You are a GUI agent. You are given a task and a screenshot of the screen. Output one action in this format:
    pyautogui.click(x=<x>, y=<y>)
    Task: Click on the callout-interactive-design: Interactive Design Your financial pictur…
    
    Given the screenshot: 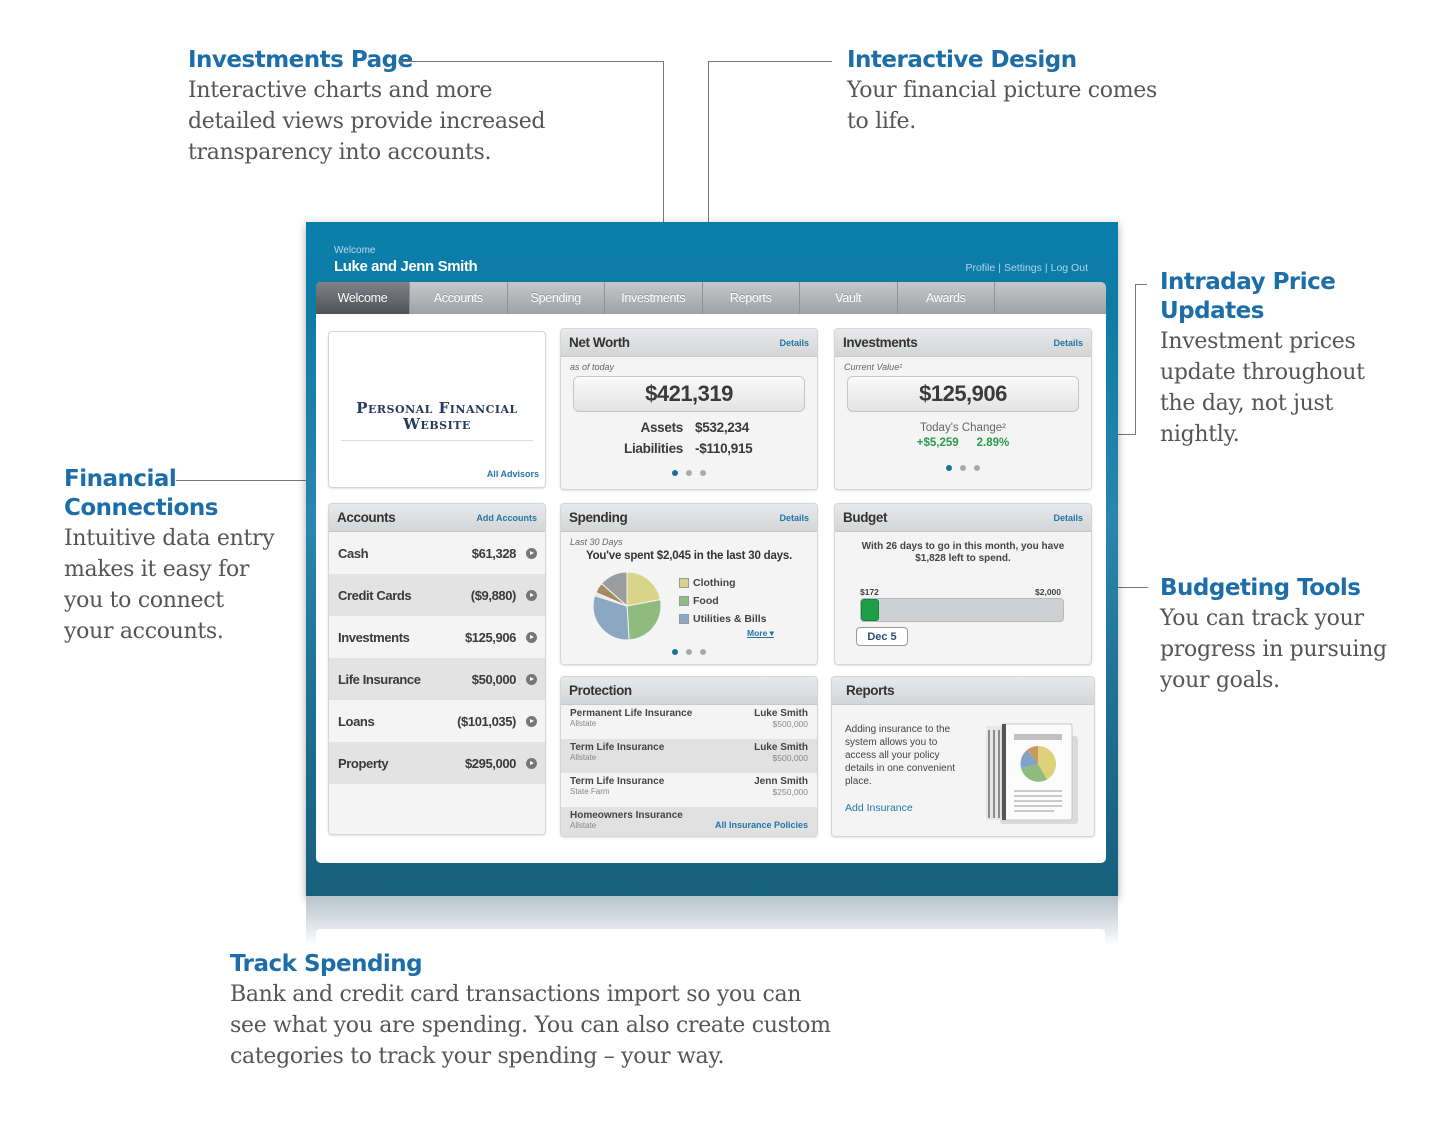 What is the action you would take?
    pyautogui.click(x=1002, y=91)
    